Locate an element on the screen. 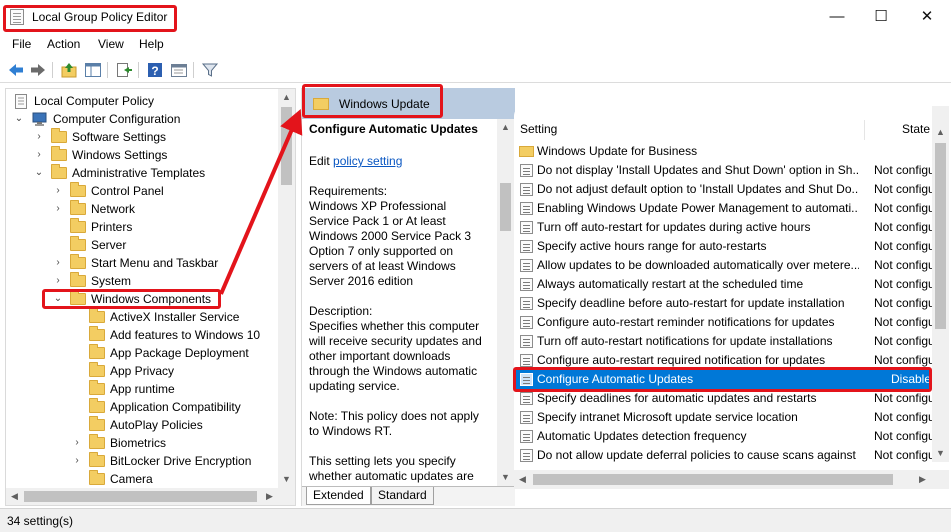 The height and width of the screenshot is (532, 951). column-state: State is located at coordinates (916, 129).